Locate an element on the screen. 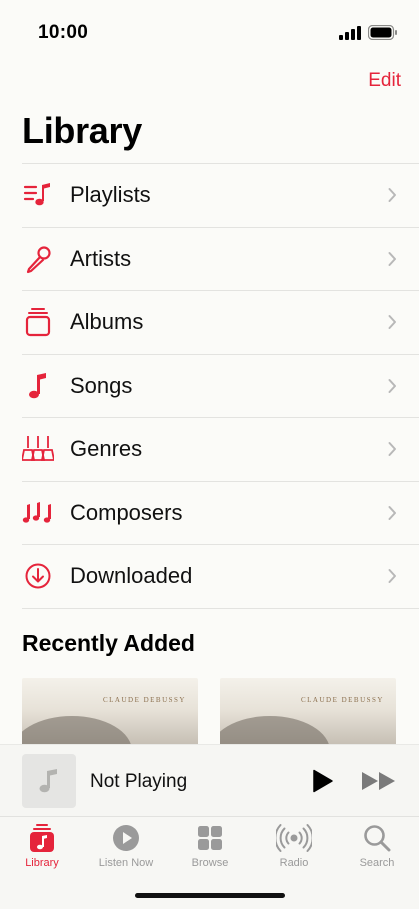  library-item-downloaded: Downloaded is located at coordinates (220, 576).